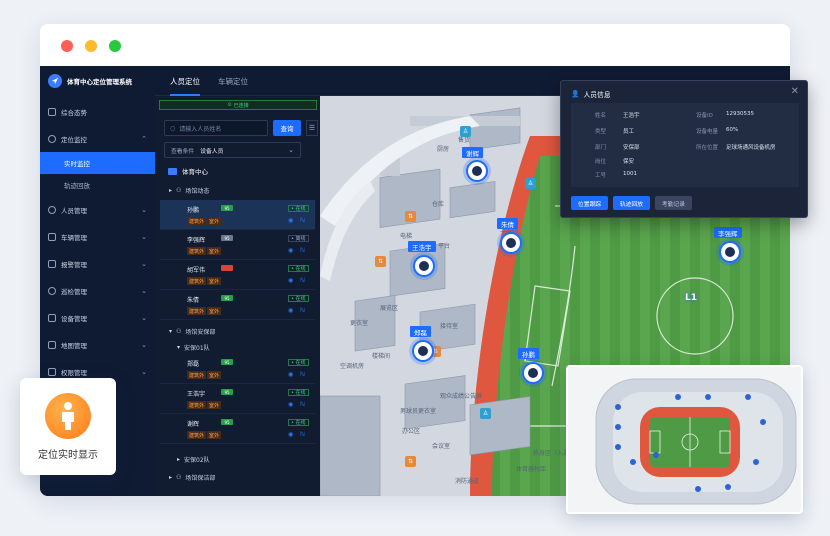 The image size is (830, 536). I want to click on sidebar-item-label: 巡检管理, so click(74, 291).